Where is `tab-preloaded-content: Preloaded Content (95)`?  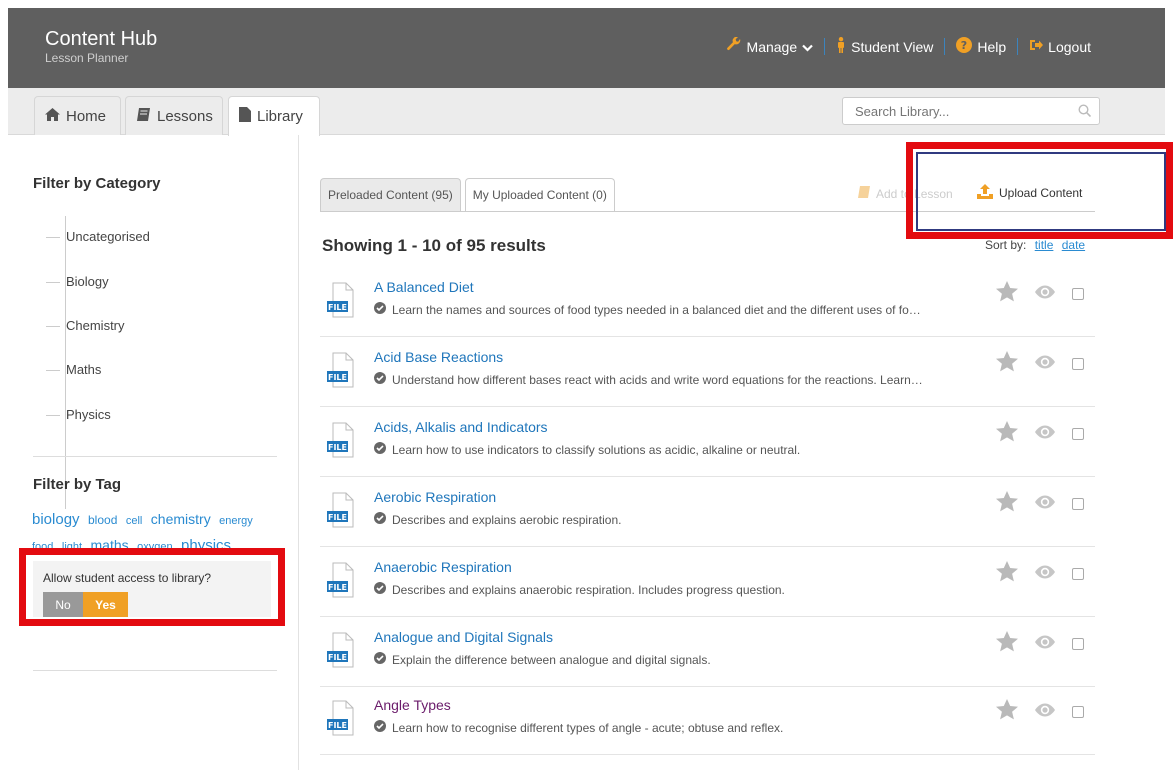
tab-preloaded-content: Preloaded Content (95) is located at coordinates (390, 194).